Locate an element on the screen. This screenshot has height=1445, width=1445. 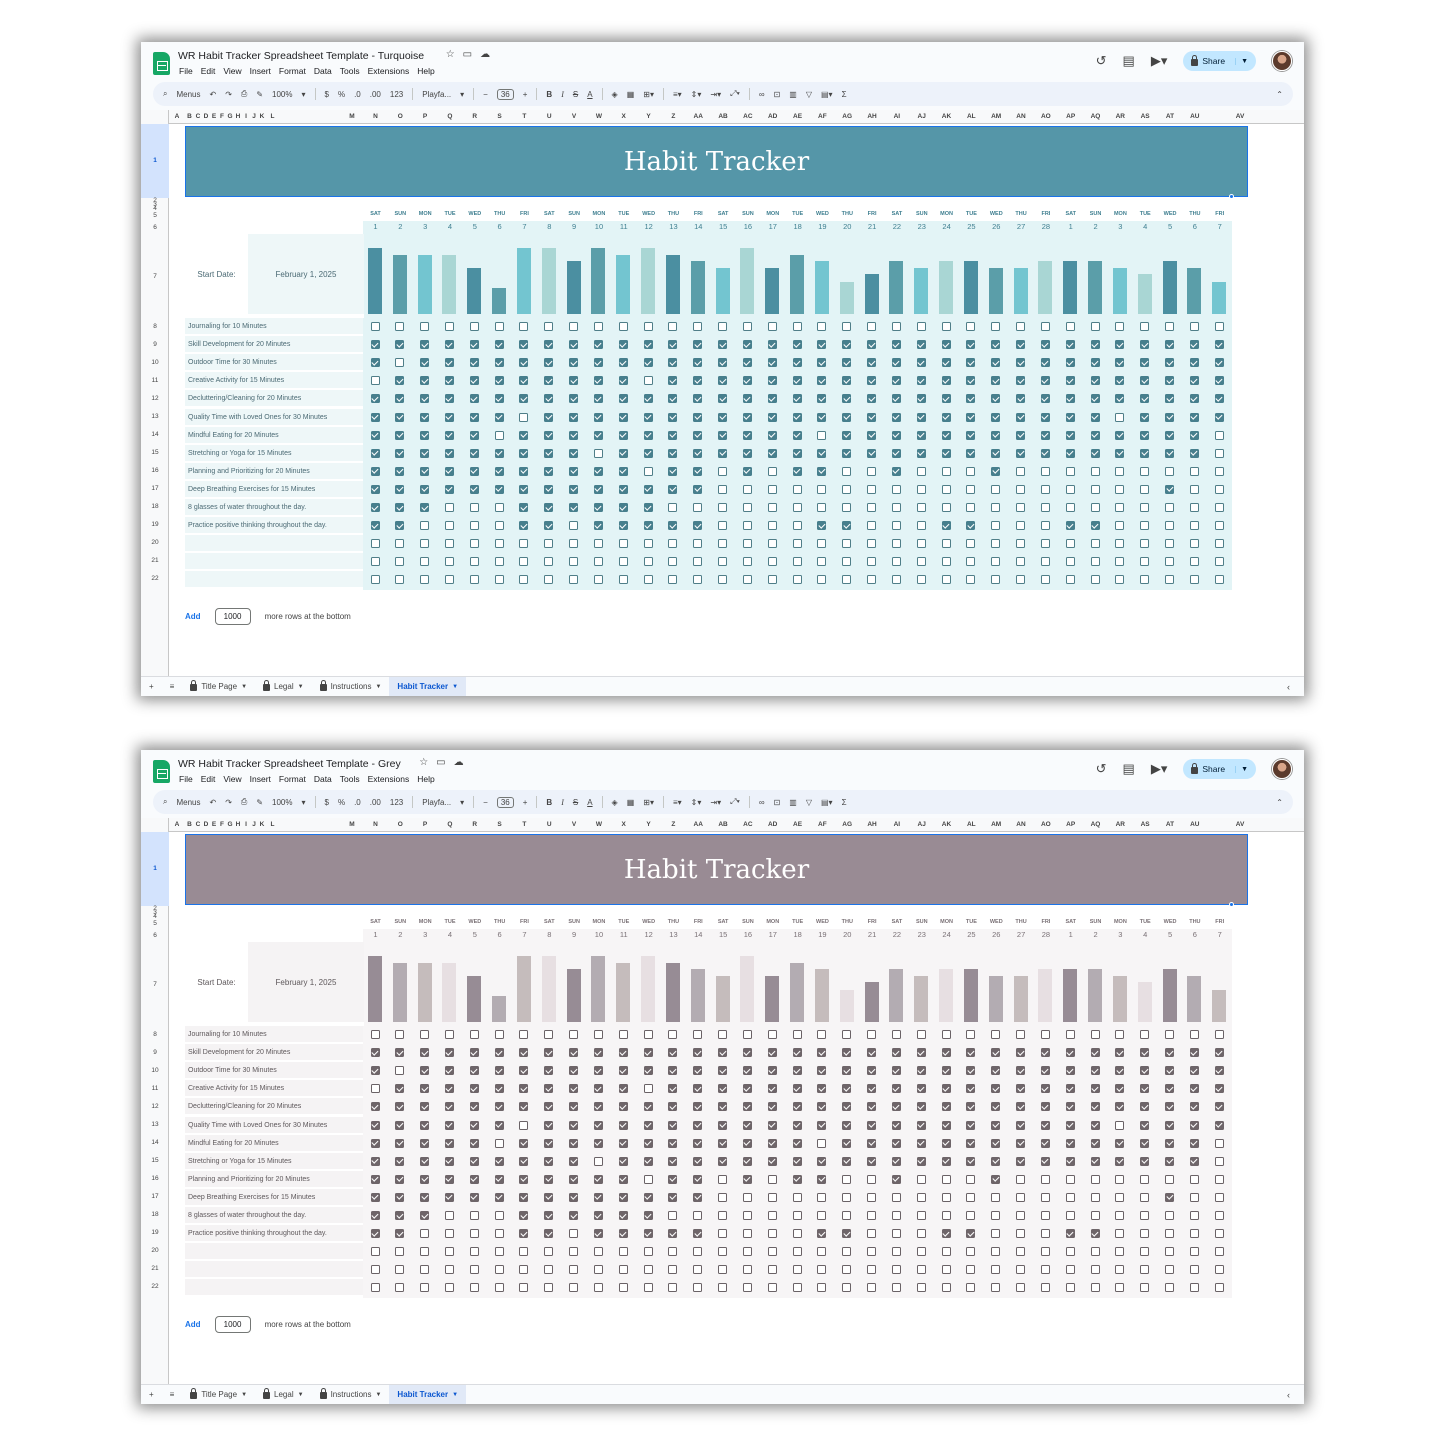
column-header-aq: AQ is located at coordinates (1095, 825).